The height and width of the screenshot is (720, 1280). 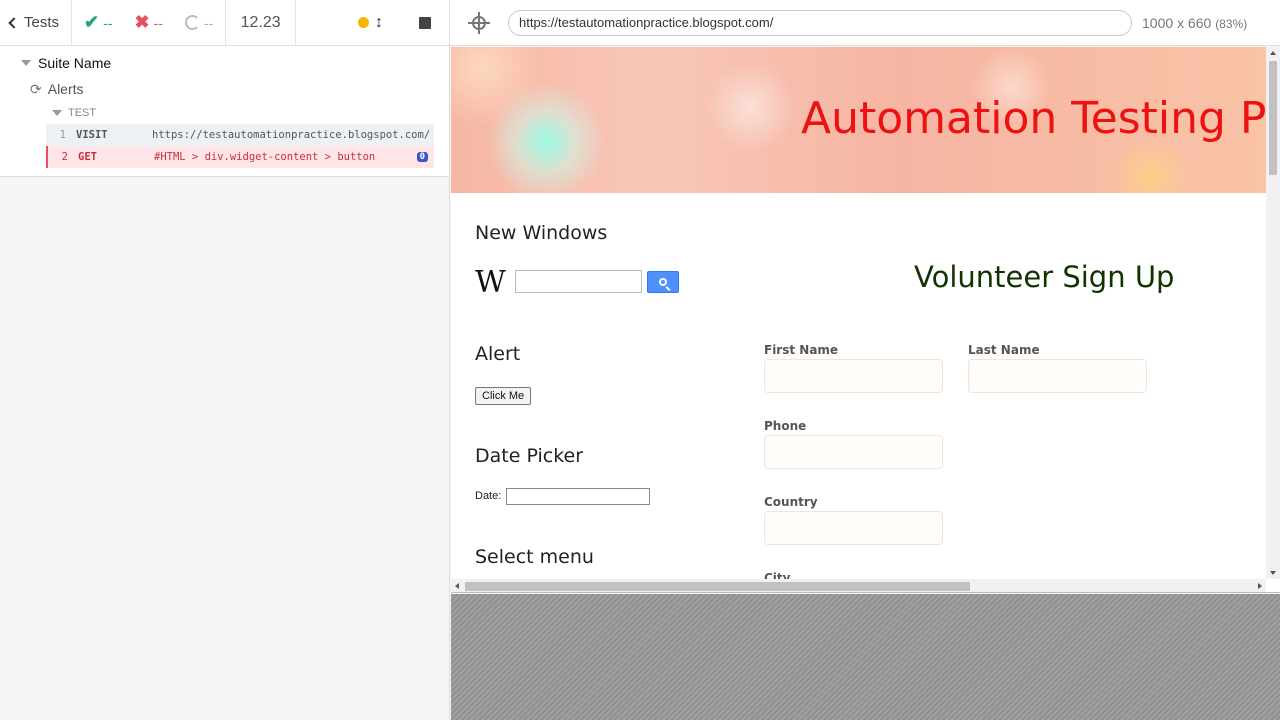 I want to click on phone-field, so click(x=853, y=452).